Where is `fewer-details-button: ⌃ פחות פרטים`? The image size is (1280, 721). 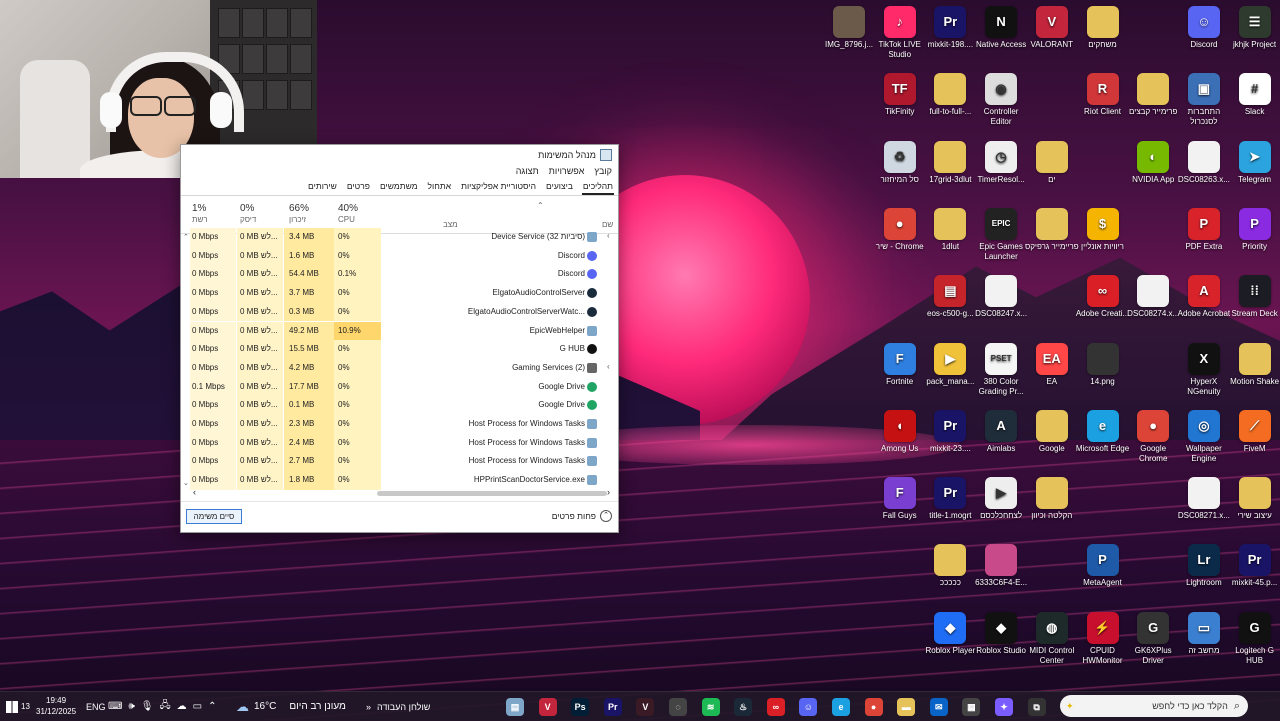 fewer-details-button: ⌃ פחות פרטים is located at coordinates (582, 516).